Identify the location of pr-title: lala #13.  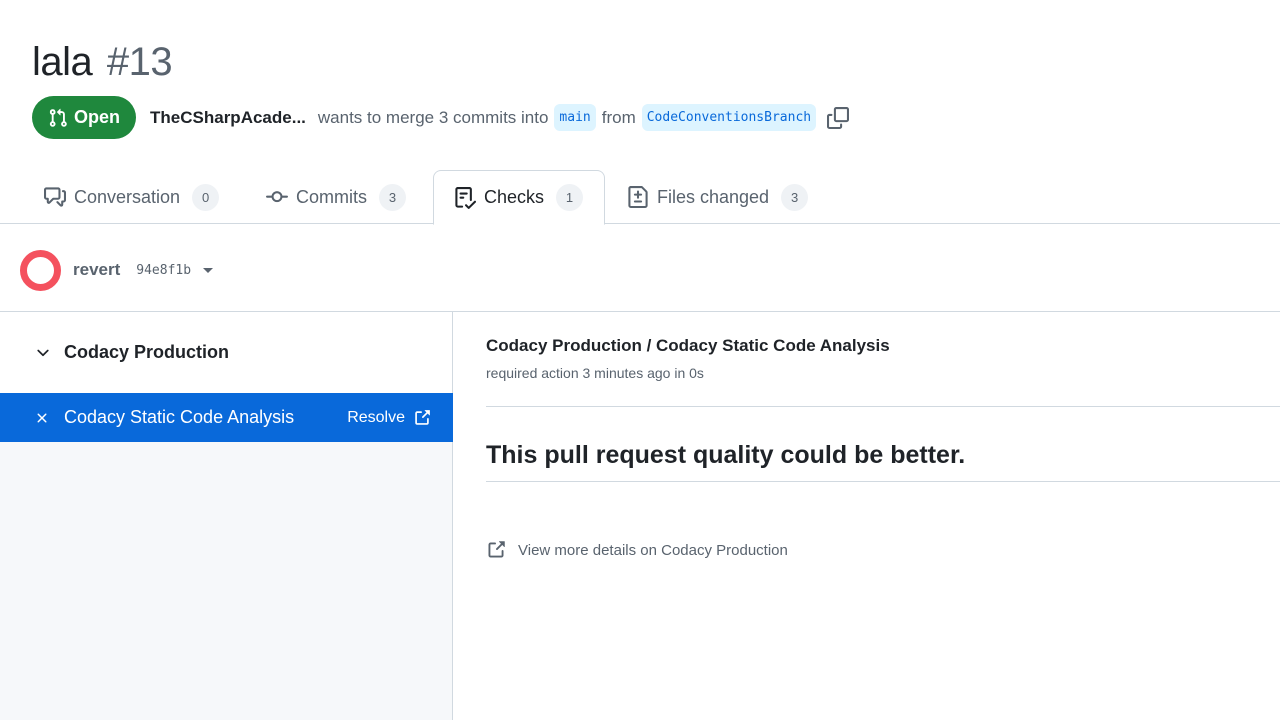
(102, 62).